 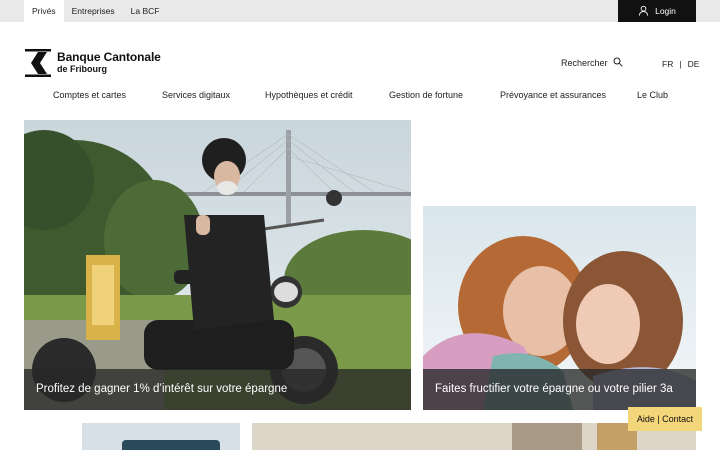 I want to click on segment-nav: Privés Entreprises La BCF, so click(x=95, y=11).